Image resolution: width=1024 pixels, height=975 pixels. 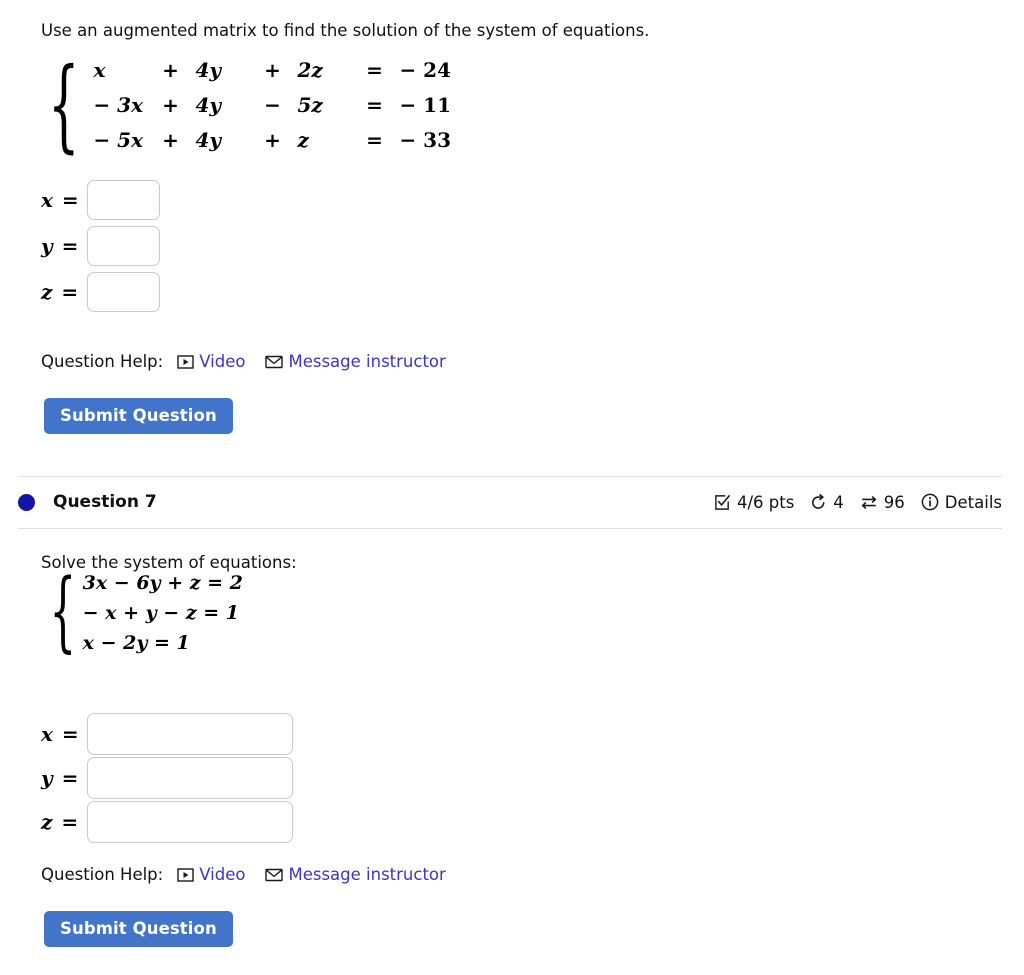 I want to click on eq1-op2: +, so click(x=272, y=70).